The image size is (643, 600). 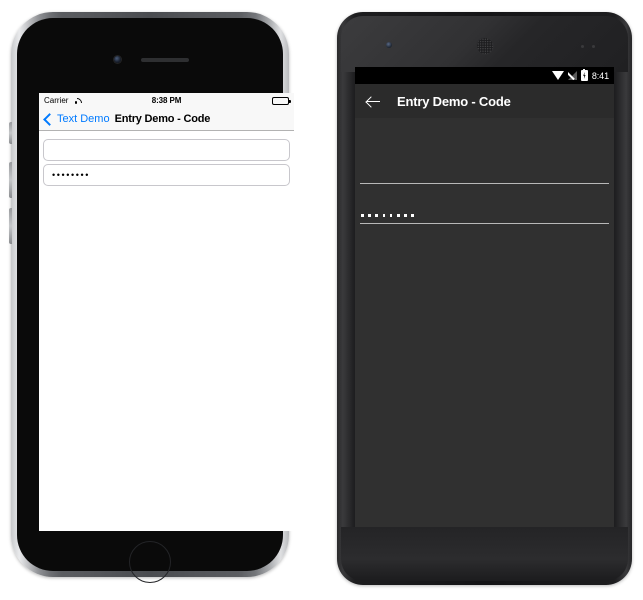 What do you see at coordinates (484, 209) in the screenshot?
I see `entry-field-password` at bounding box center [484, 209].